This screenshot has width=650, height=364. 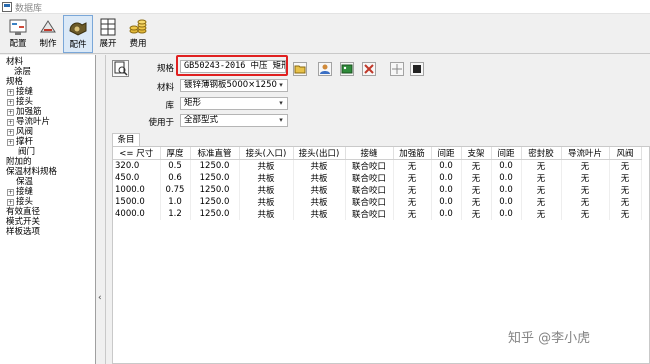 What do you see at coordinates (20, 142) in the screenshot?
I see `tree-item-strut: + 撑杆` at bounding box center [20, 142].